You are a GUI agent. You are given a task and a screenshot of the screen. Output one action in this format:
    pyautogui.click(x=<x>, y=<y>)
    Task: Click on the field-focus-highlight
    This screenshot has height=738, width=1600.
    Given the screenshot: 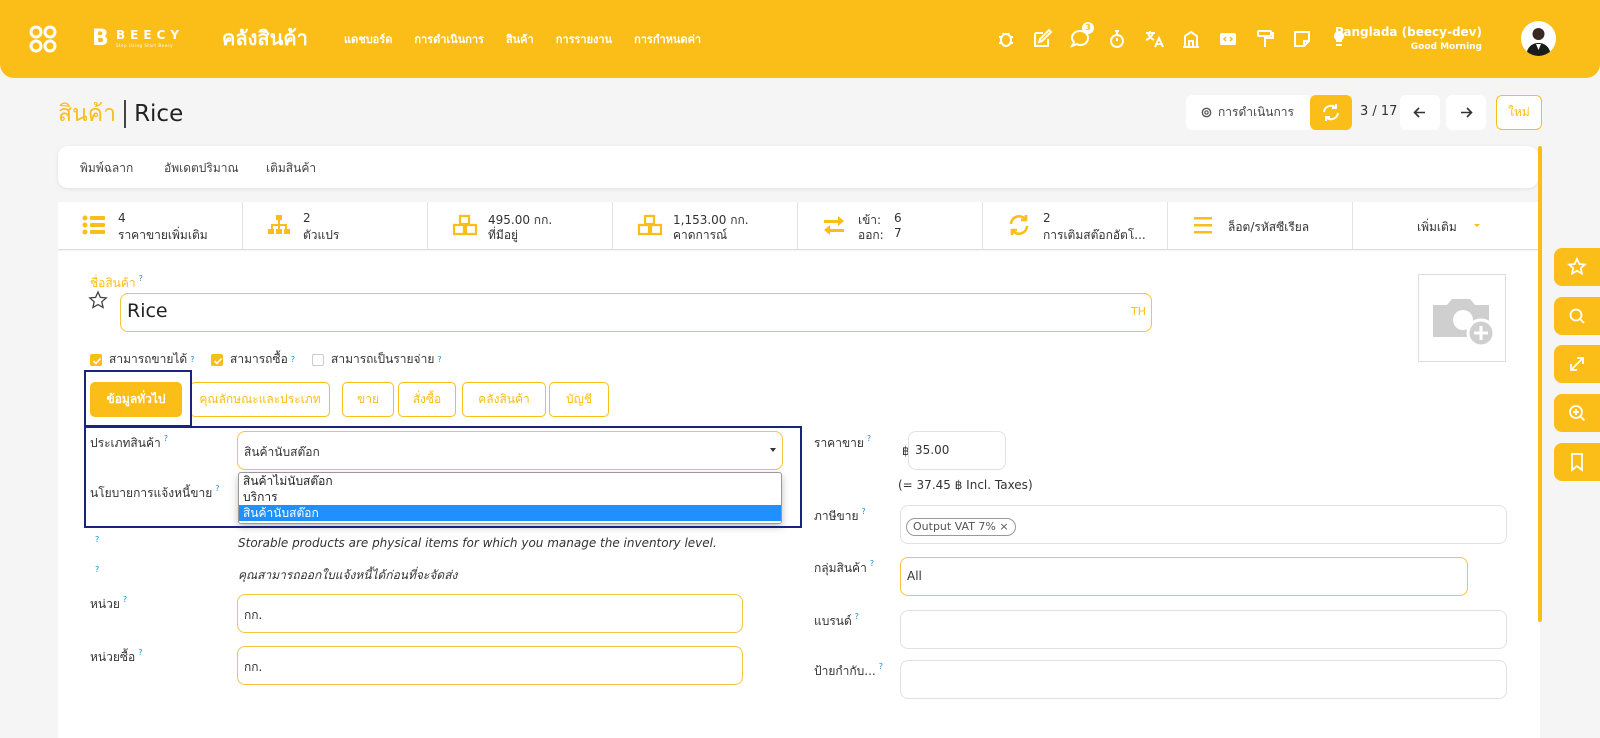 What is the action you would take?
    pyautogui.click(x=443, y=477)
    